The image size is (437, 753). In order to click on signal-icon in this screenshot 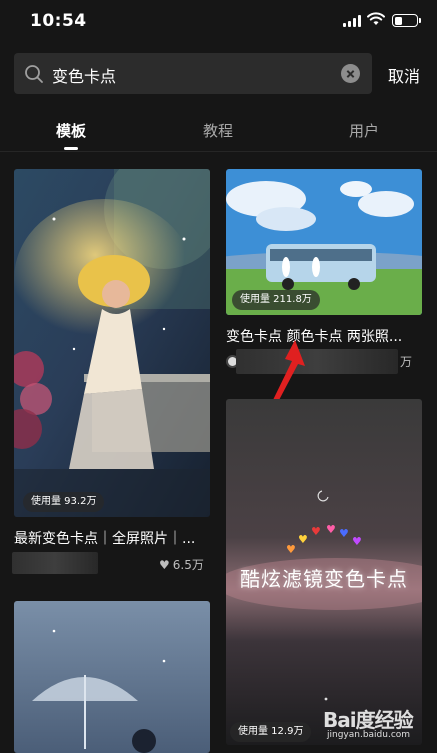, I will do `click(352, 21)`.